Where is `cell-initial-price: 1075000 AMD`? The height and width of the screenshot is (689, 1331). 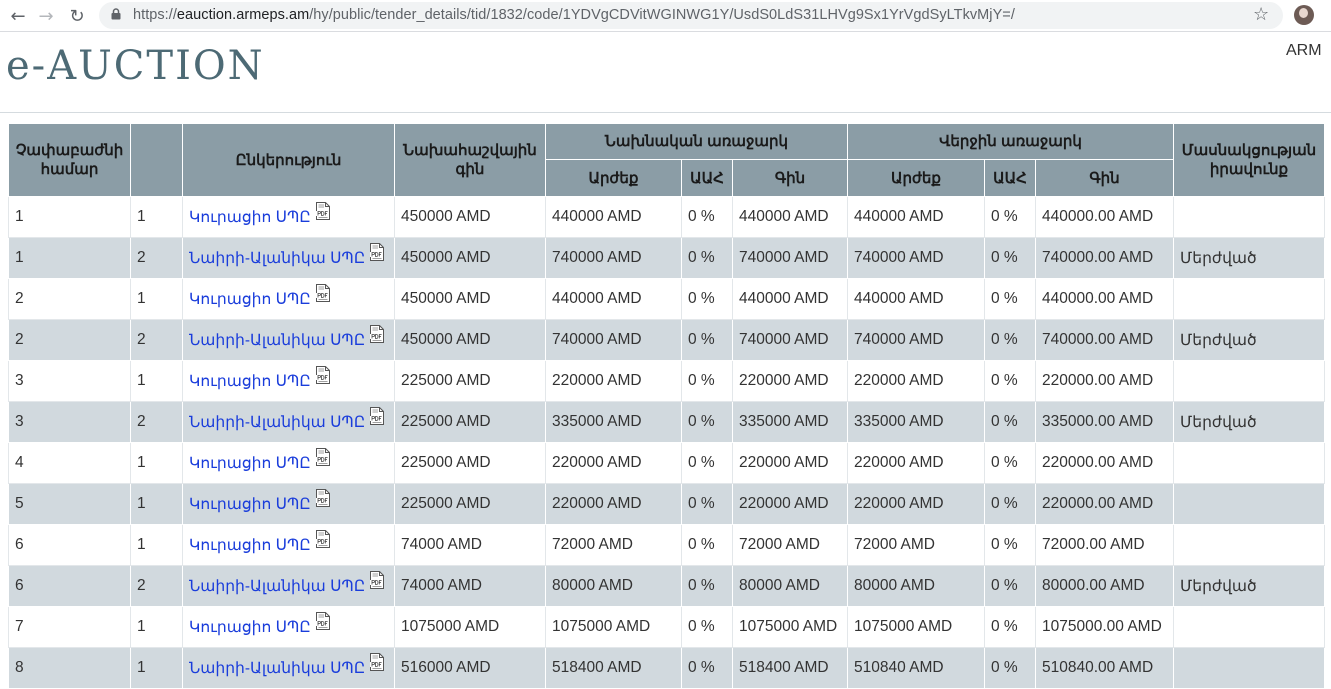
cell-initial-price: 1075000 AMD is located at coordinates (790, 627).